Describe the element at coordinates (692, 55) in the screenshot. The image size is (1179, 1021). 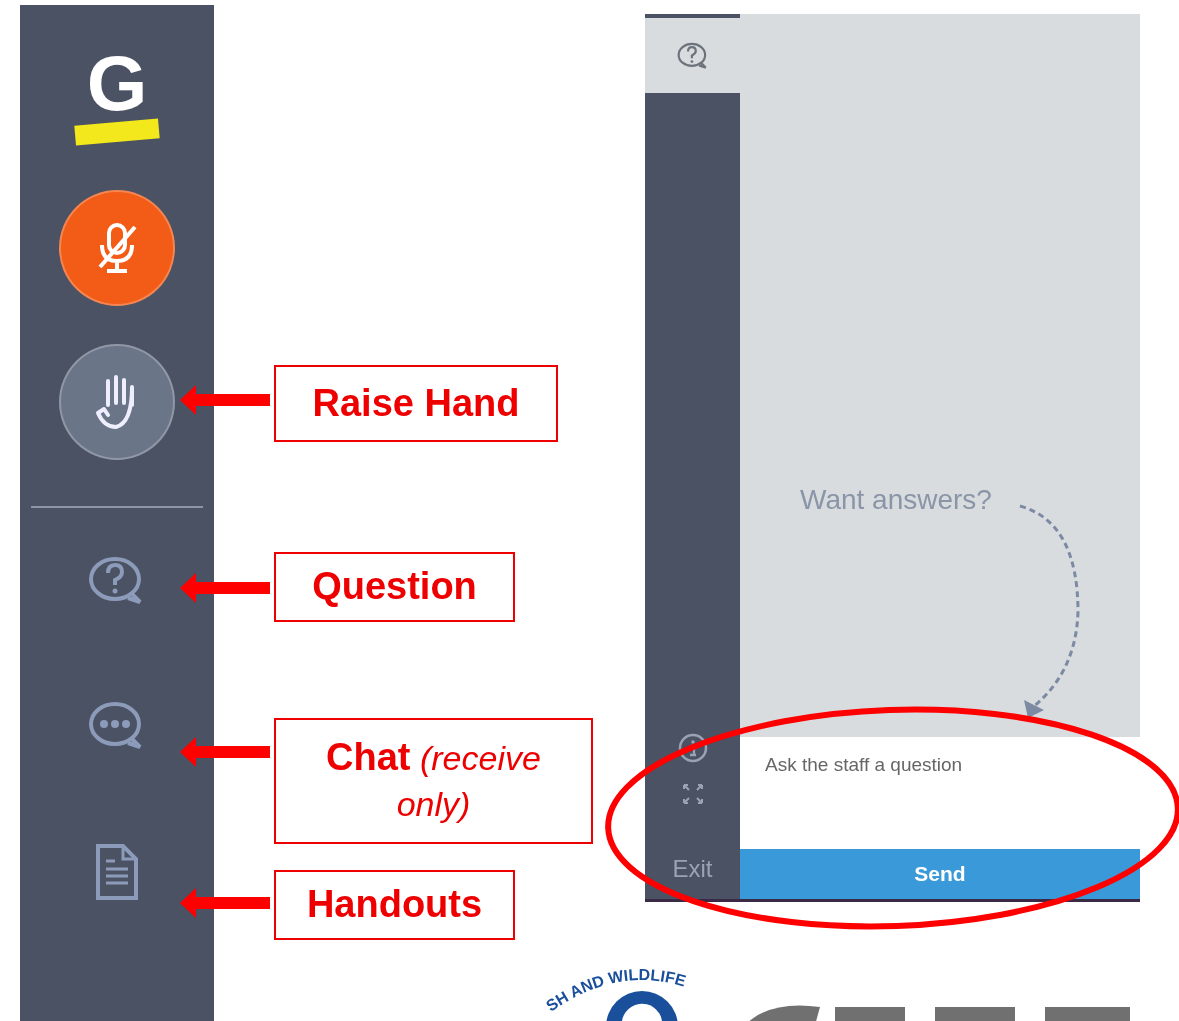
I see `question-bubble-icon` at that location.